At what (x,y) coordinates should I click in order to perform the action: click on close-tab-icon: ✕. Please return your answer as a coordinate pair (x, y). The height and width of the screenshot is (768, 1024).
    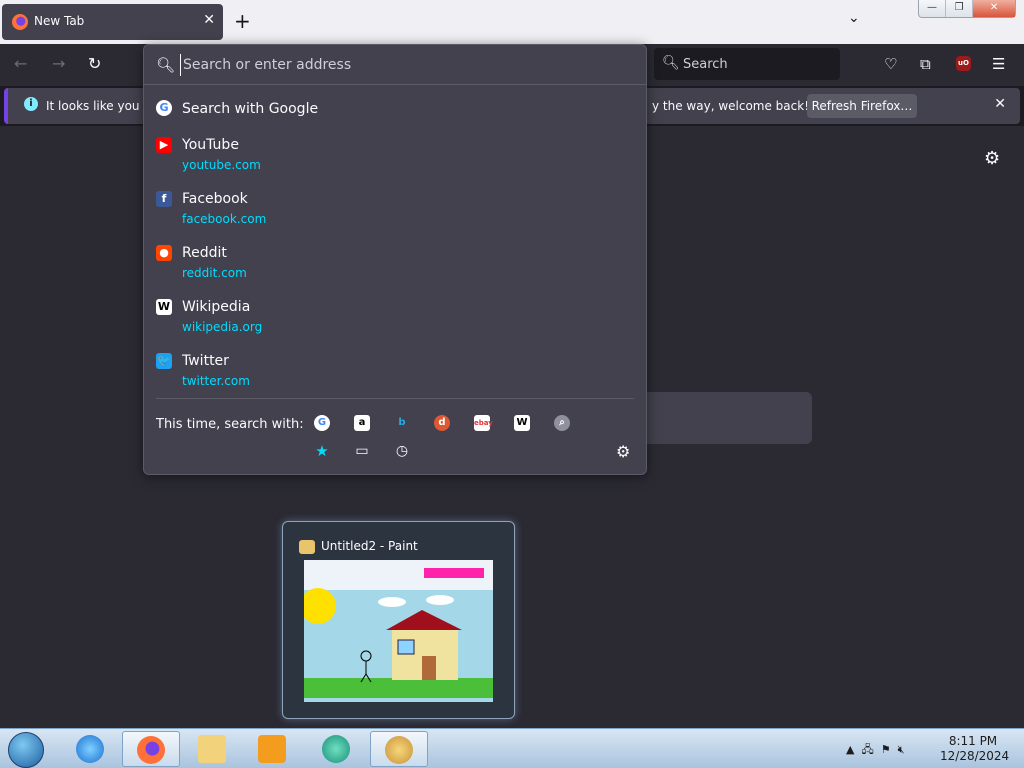
    Looking at the image, I should click on (209, 20).